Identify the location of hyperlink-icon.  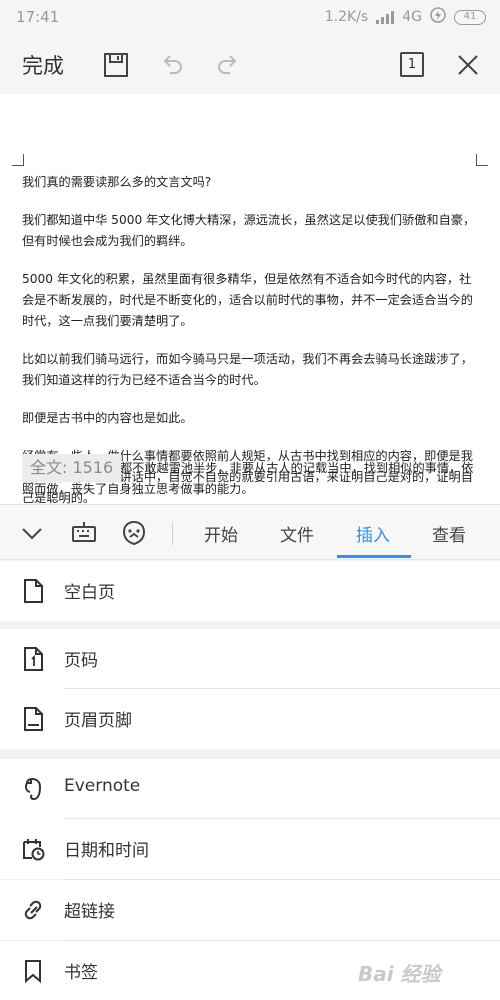
(33, 910).